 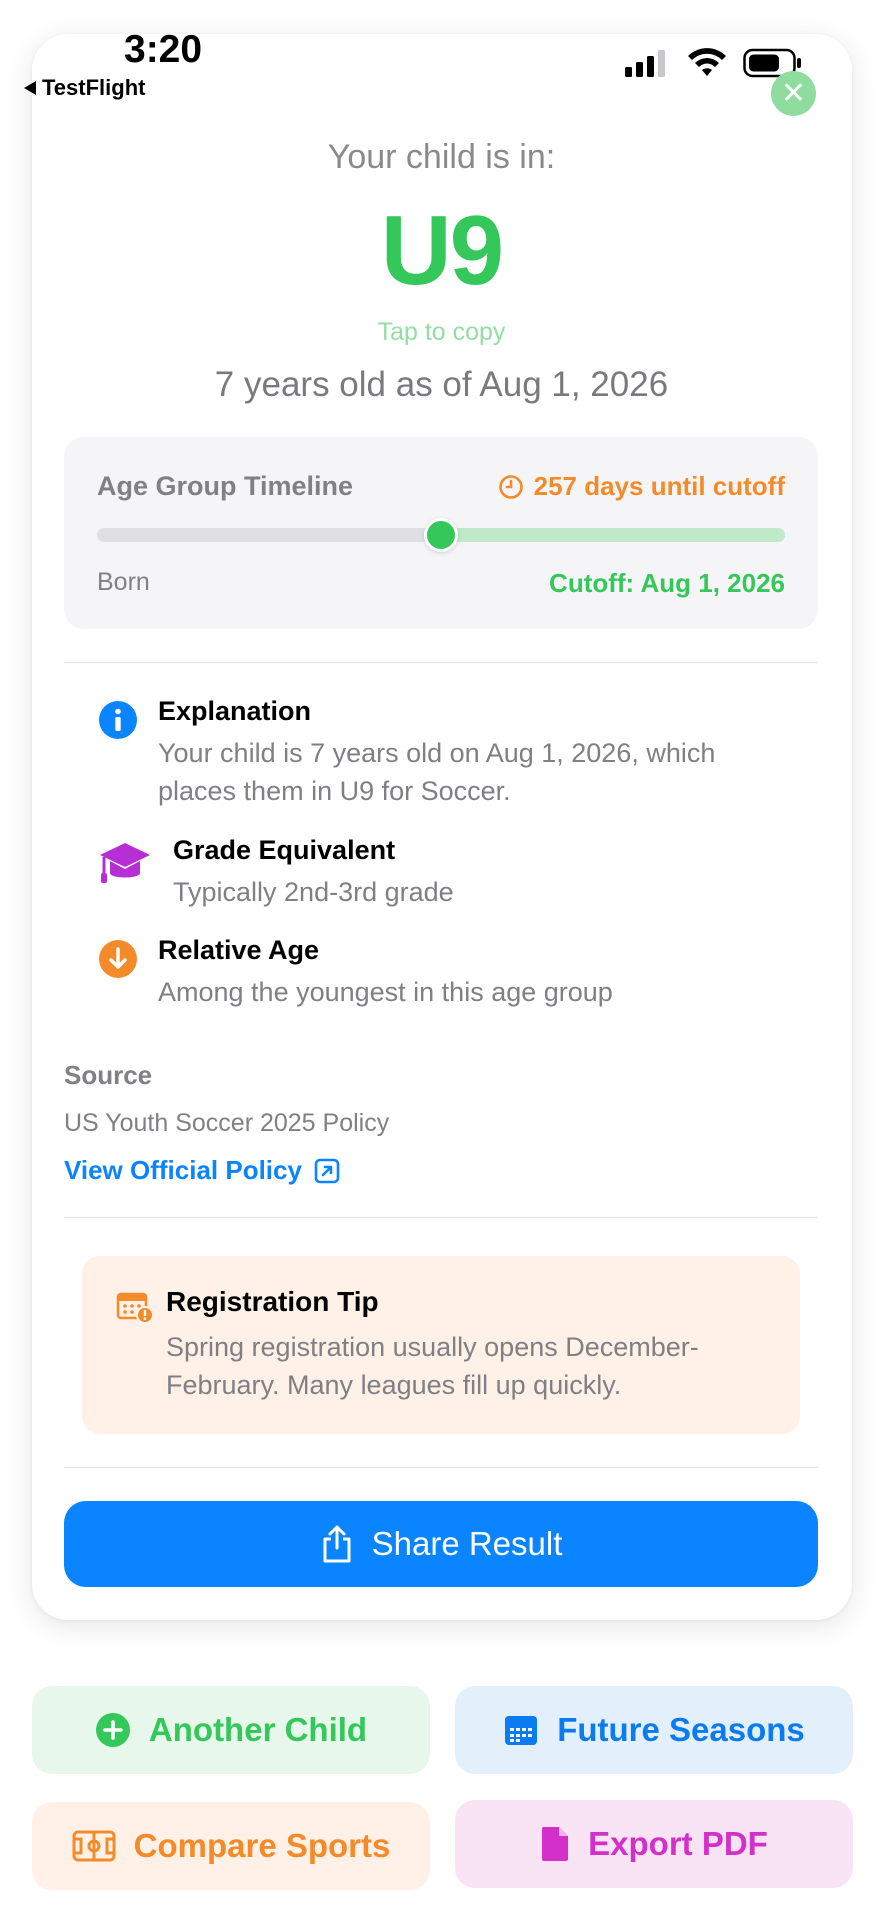 What do you see at coordinates (645, 63) in the screenshot?
I see `cellular-signal-icon` at bounding box center [645, 63].